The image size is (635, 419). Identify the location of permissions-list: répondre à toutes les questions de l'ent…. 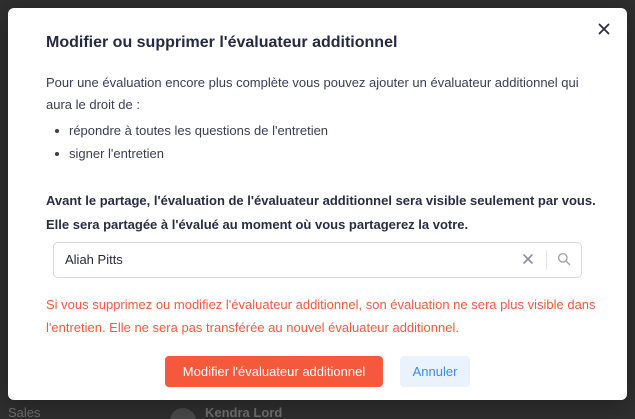
(190, 142).